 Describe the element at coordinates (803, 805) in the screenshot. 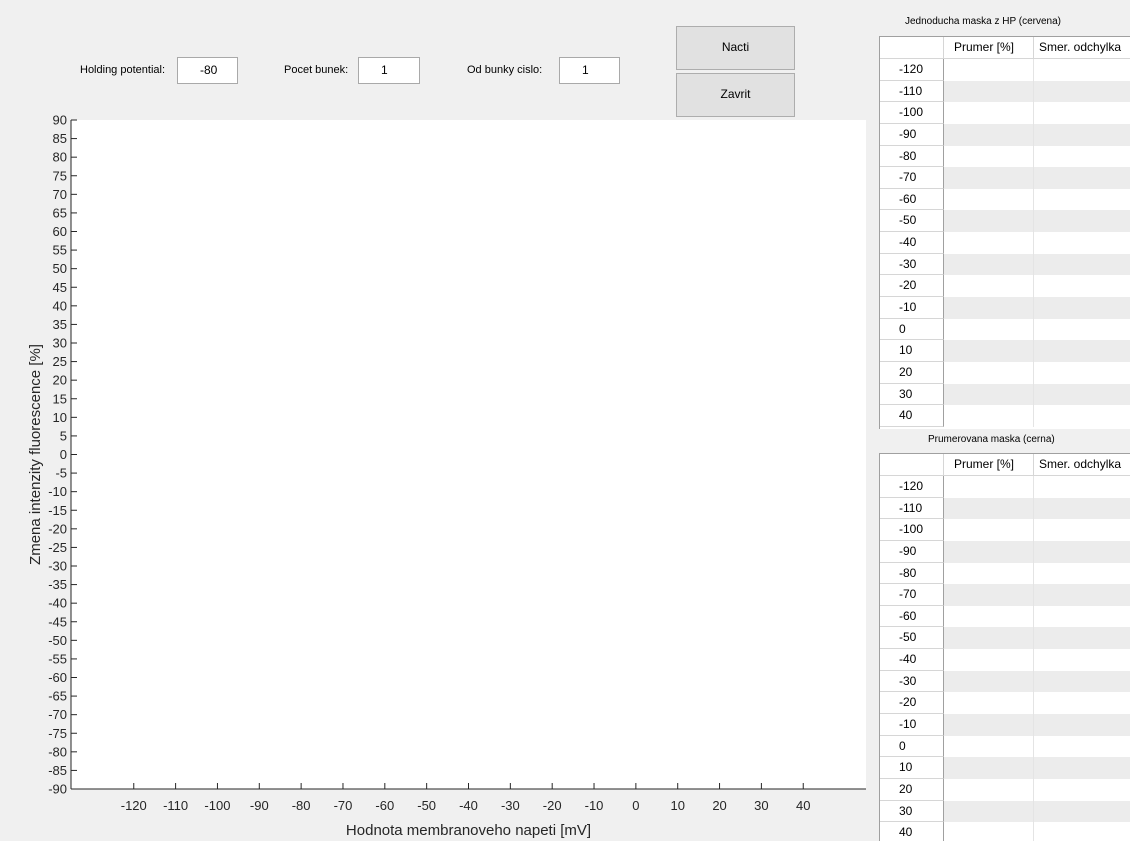

I see `x-tick-label: 40` at that location.